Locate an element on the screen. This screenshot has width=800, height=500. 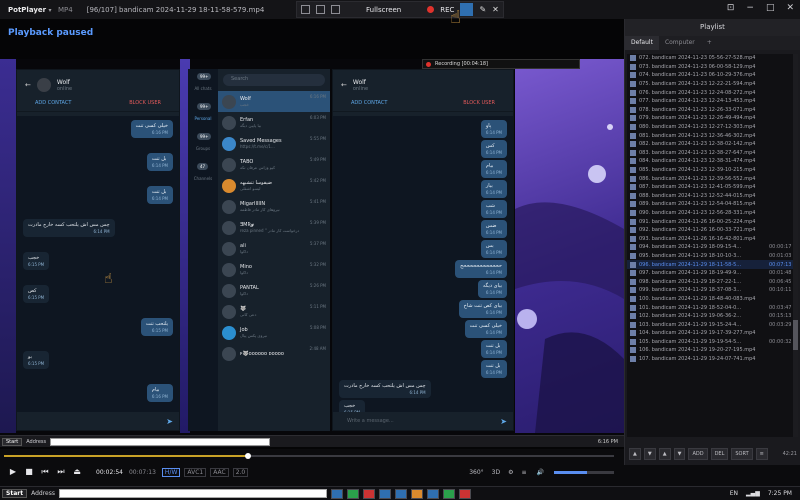
camera-icon is located at coordinates (467, 9).